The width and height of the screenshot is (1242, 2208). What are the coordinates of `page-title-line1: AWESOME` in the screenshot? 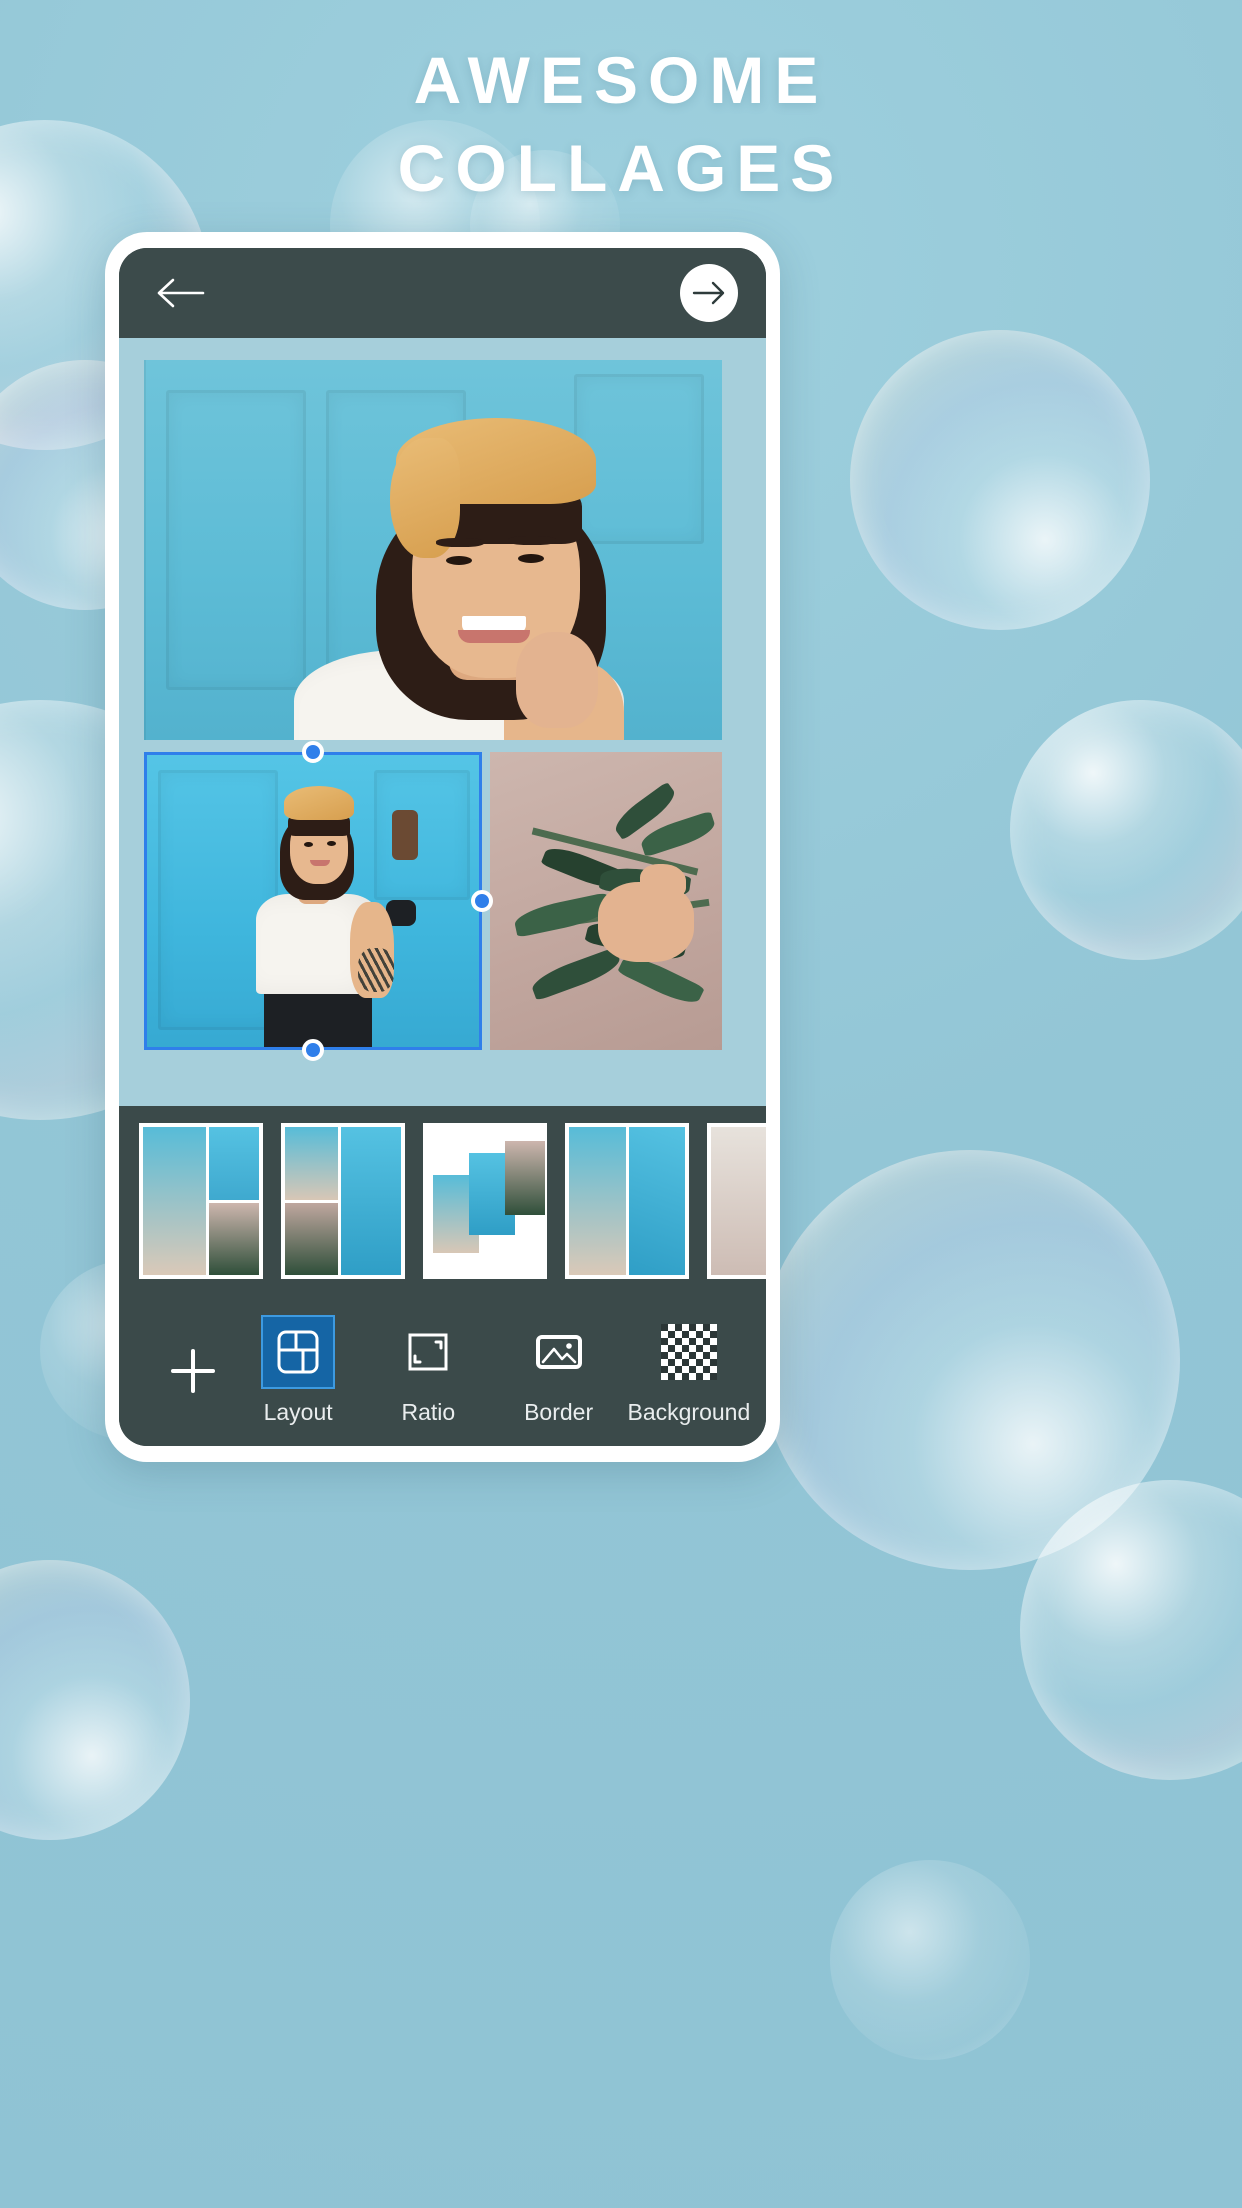 It's located at (621, 80).